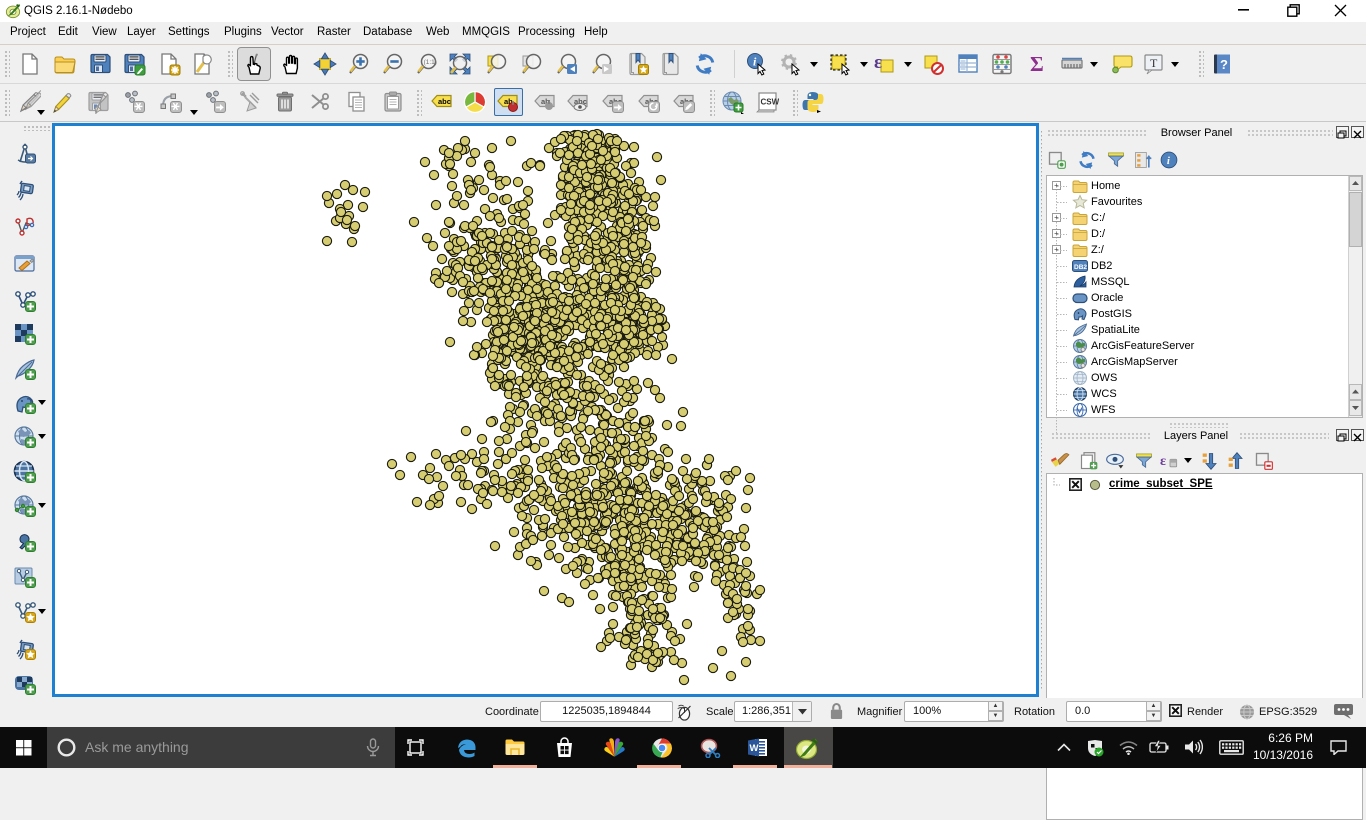 The width and height of the screenshot is (1366, 820). Describe the element at coordinates (1154, 63) in the screenshot. I see `svg-text: T` at that location.